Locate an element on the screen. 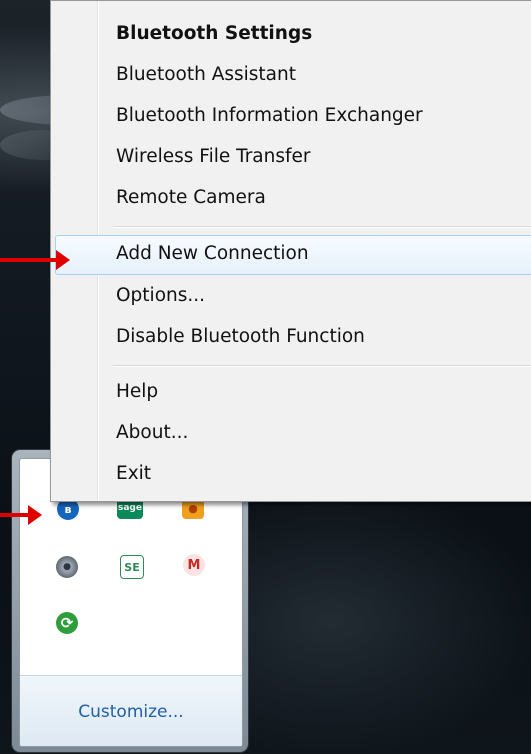 The image size is (531, 754). menu-item-disable-bluetooth-function: Disable Bluetooth Function is located at coordinates (240, 337).